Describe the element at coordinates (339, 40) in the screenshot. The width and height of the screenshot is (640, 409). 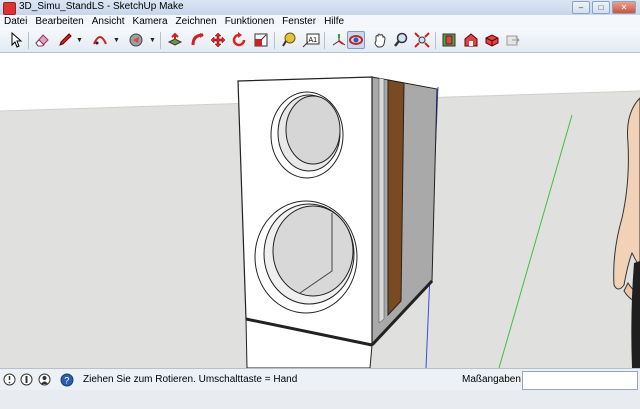
I see `axes-icon` at that location.